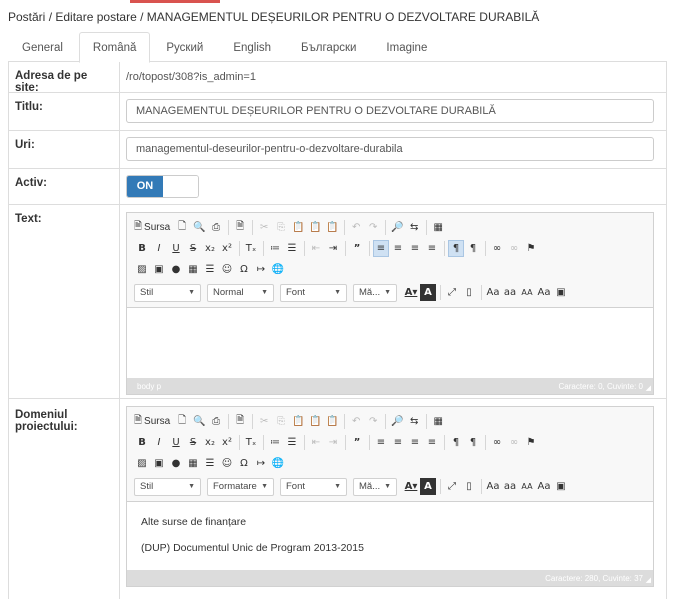 The height and width of the screenshot is (599, 675). What do you see at coordinates (316, 442) in the screenshot?
I see `outdent-icon: ⇤` at bounding box center [316, 442].